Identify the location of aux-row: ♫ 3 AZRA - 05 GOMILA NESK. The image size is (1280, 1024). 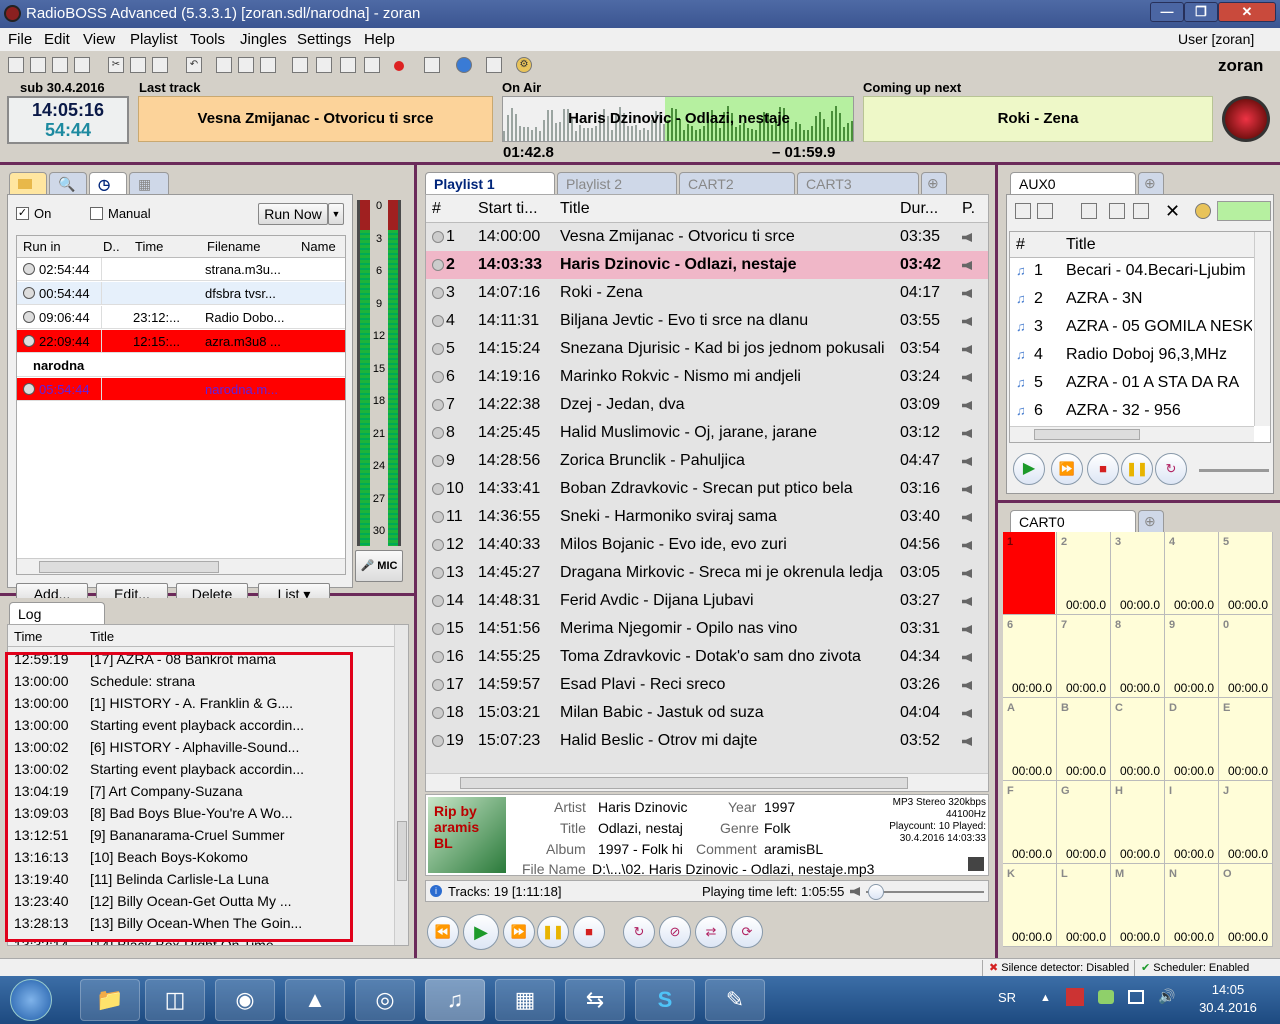
(1132, 328).